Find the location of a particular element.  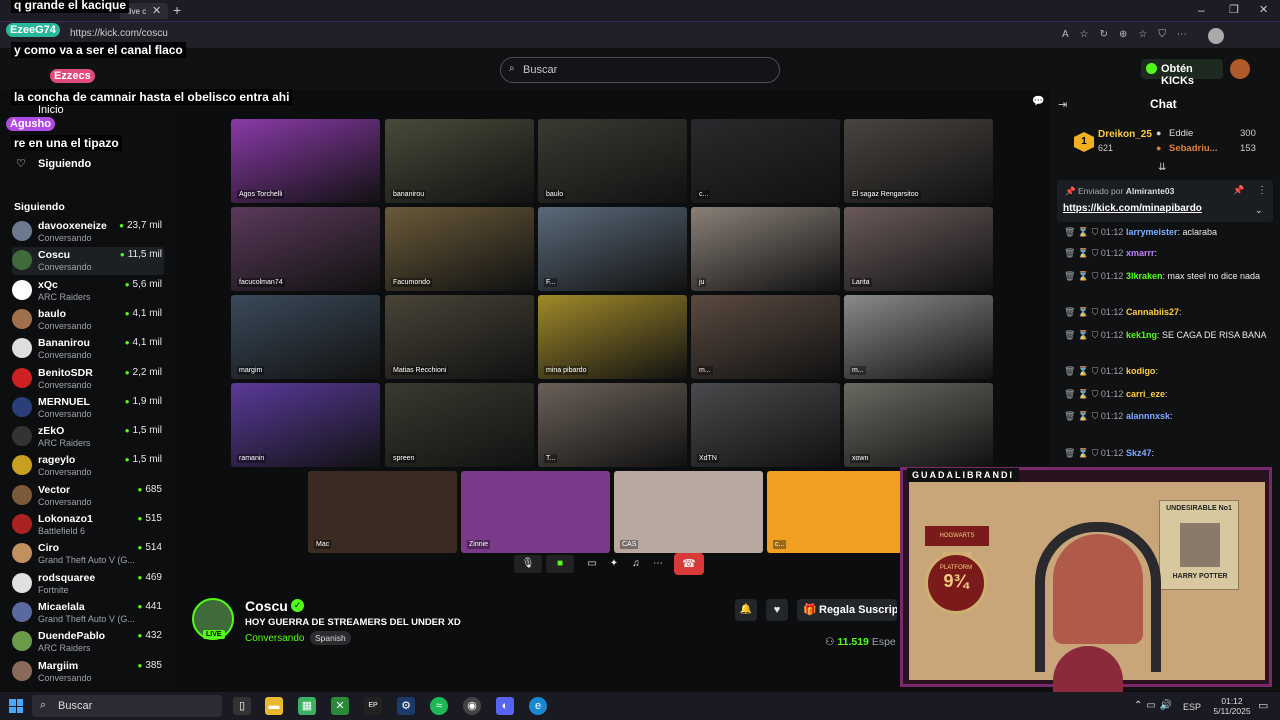

spotify-icon: ≈ is located at coordinates (439, 706).